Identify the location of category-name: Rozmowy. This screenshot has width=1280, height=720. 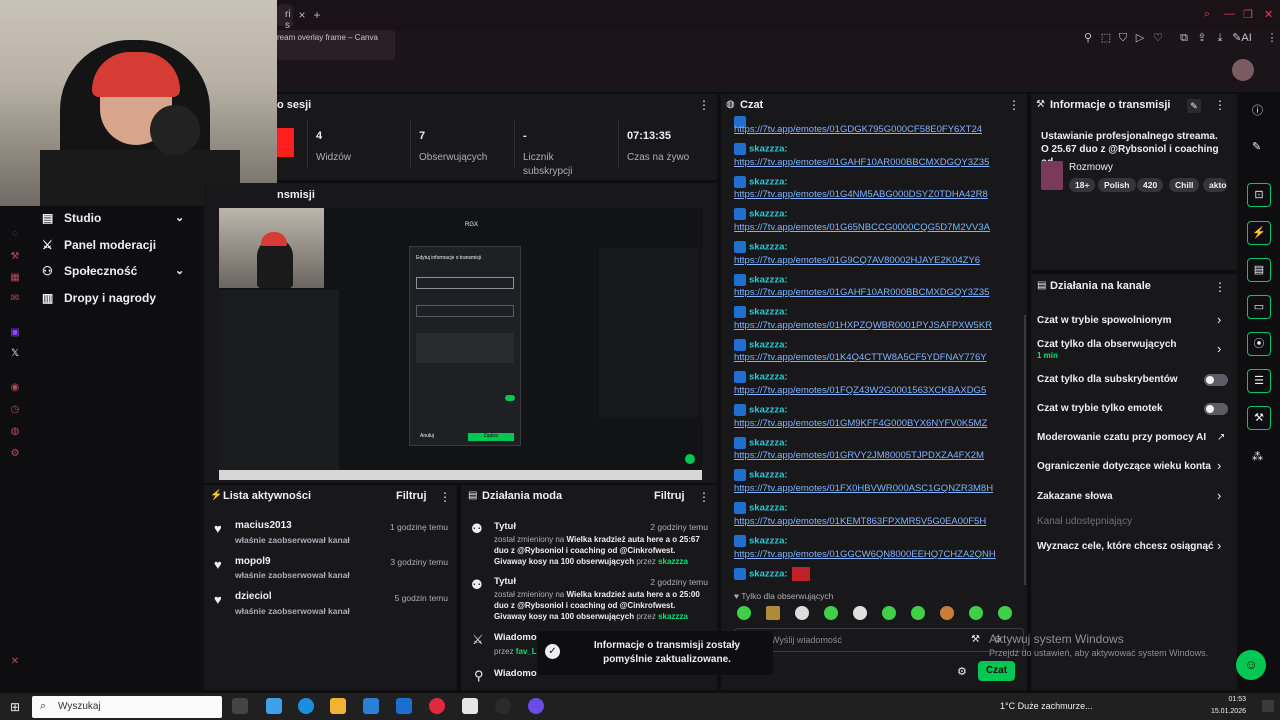
(1091, 167).